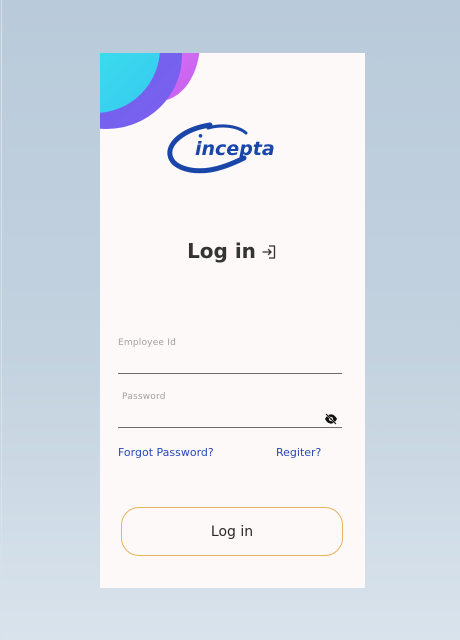  What do you see at coordinates (232, 531) in the screenshot?
I see `login-button: Log in` at bounding box center [232, 531].